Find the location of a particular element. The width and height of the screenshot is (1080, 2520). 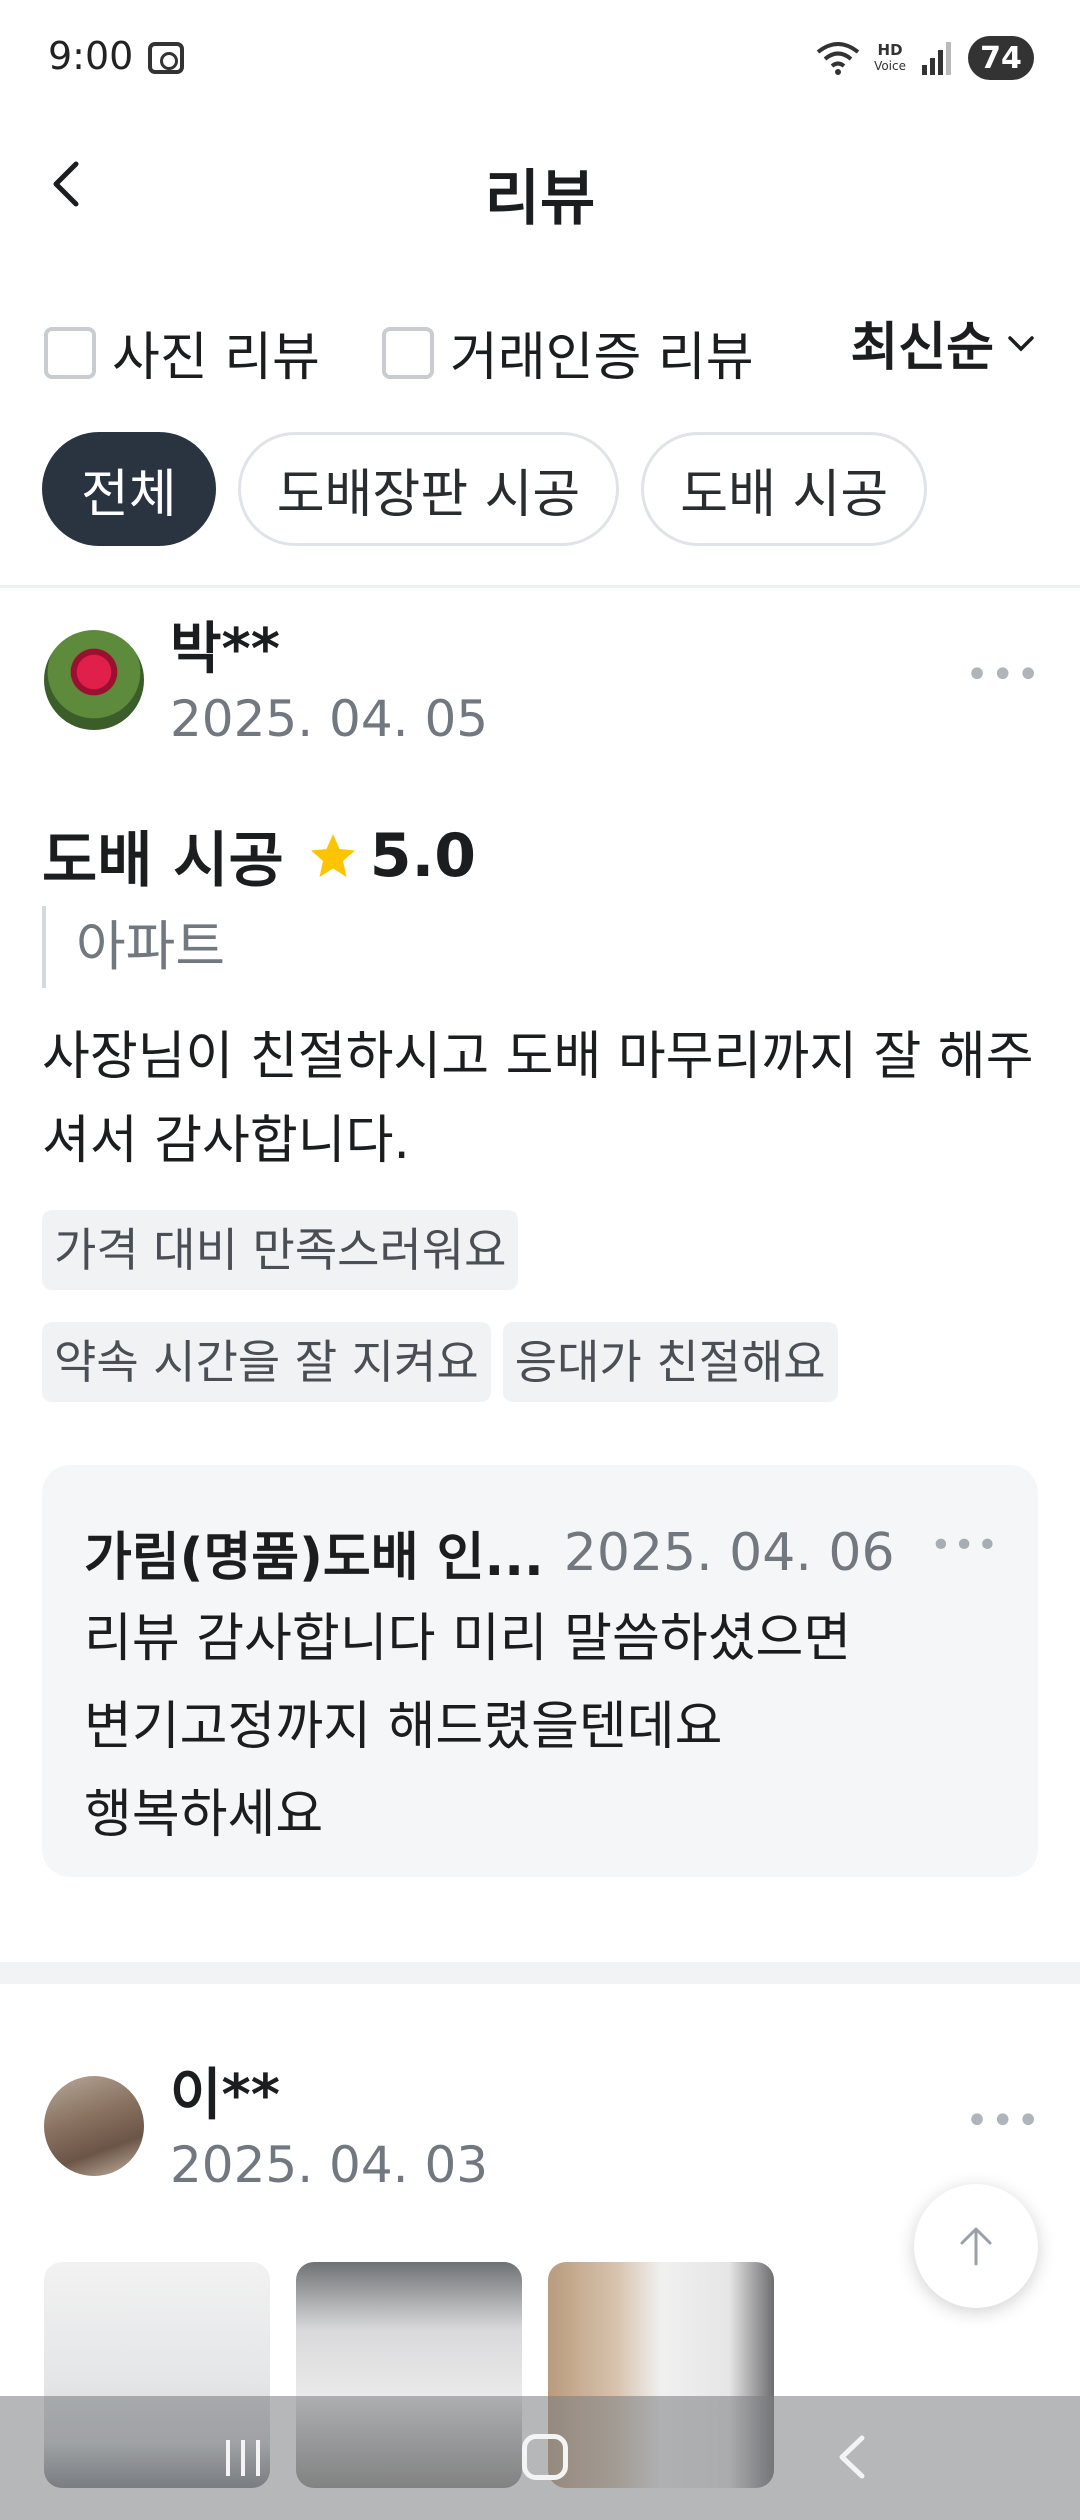

recent-apps-icon is located at coordinates (243, 2458).